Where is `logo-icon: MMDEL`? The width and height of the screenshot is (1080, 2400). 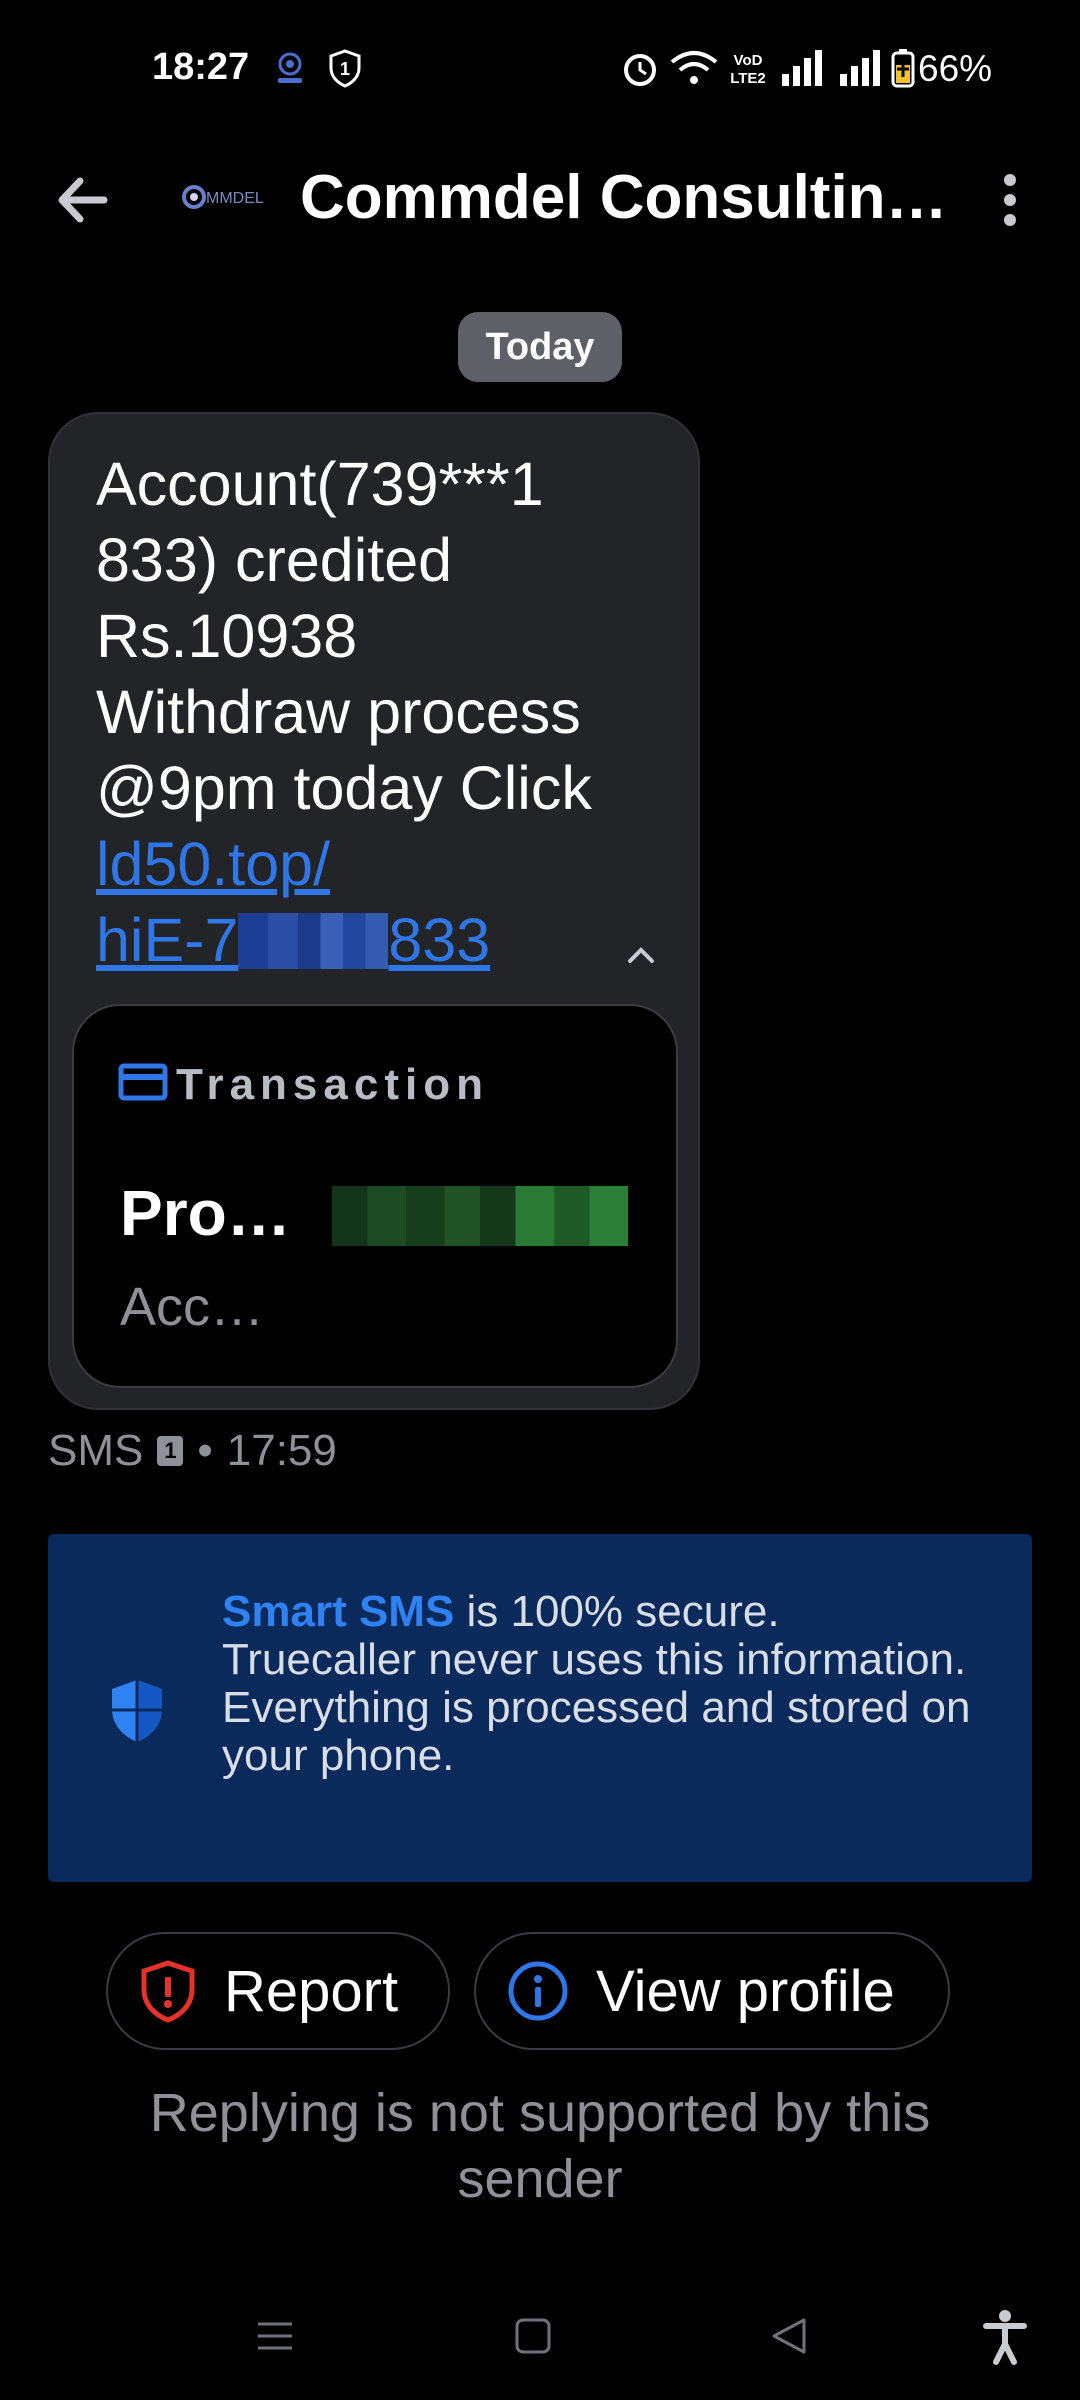
logo-icon: MMDEL is located at coordinates (223, 197).